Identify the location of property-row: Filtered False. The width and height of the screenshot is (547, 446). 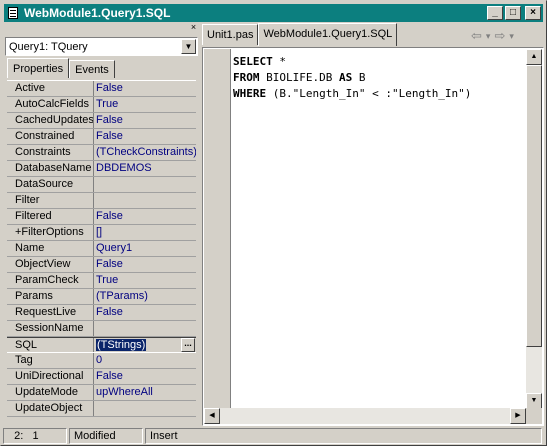
(101, 217).